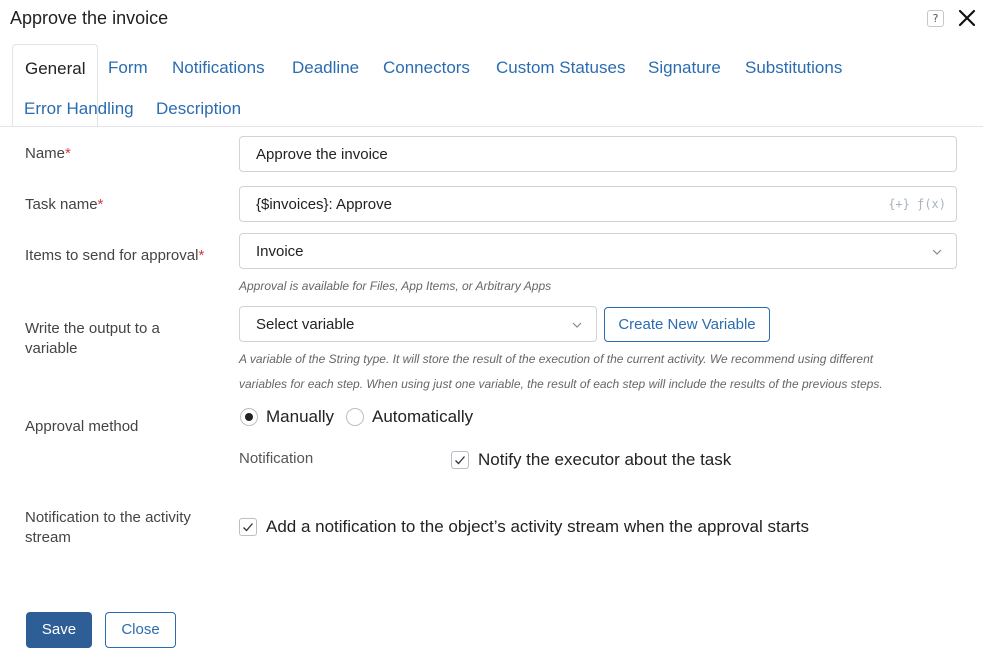  What do you see at coordinates (604, 460) in the screenshot?
I see `notify-executor-label: Notify the executor about the task` at bounding box center [604, 460].